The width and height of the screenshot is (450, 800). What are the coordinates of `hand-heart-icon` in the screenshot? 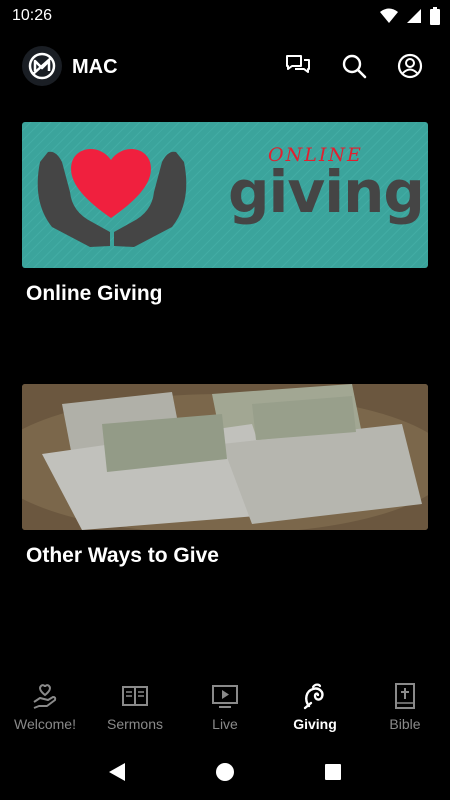 It's located at (45, 696).